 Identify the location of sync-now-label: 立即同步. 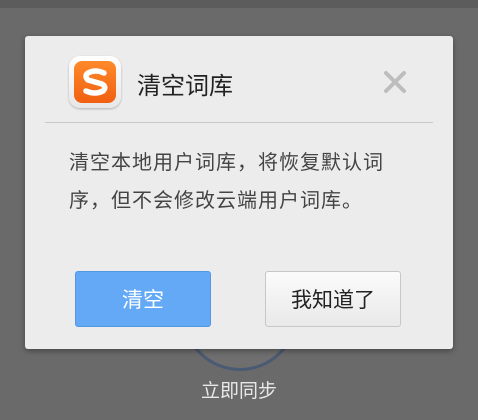
(238, 391).